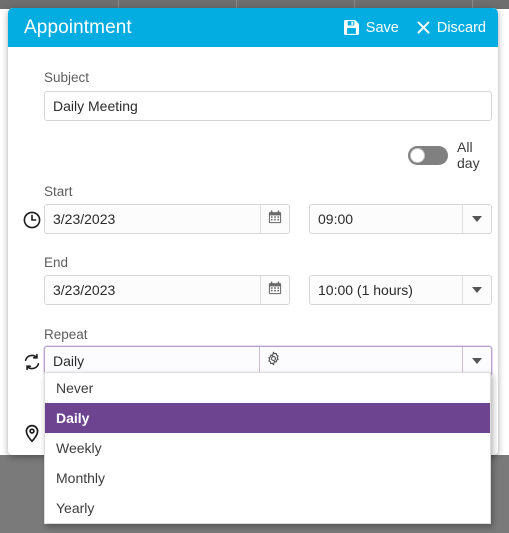 This screenshot has width=509, height=533. What do you see at coordinates (382, 27) in the screenshot?
I see `save-label: Save` at bounding box center [382, 27].